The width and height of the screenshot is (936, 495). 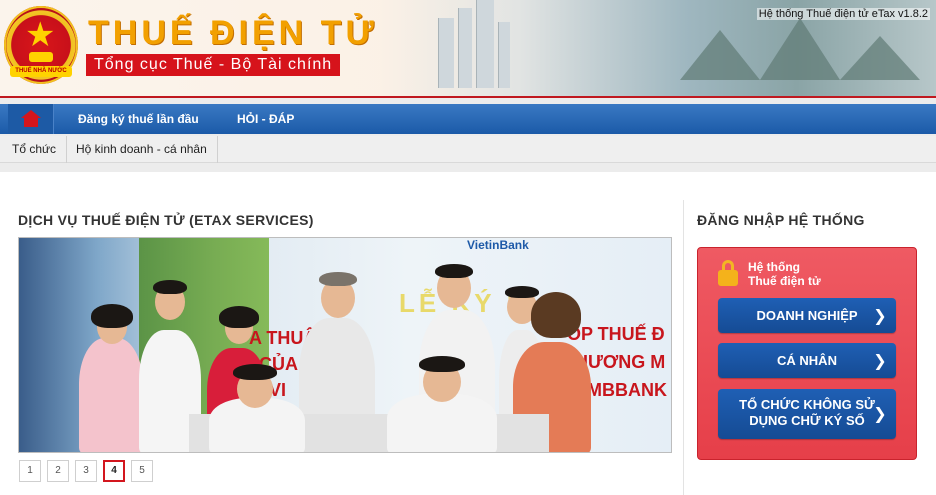 What do you see at coordinates (138, 119) in the screenshot?
I see `nav-item-register: Đăng ký thuế lần đầu` at bounding box center [138, 119].